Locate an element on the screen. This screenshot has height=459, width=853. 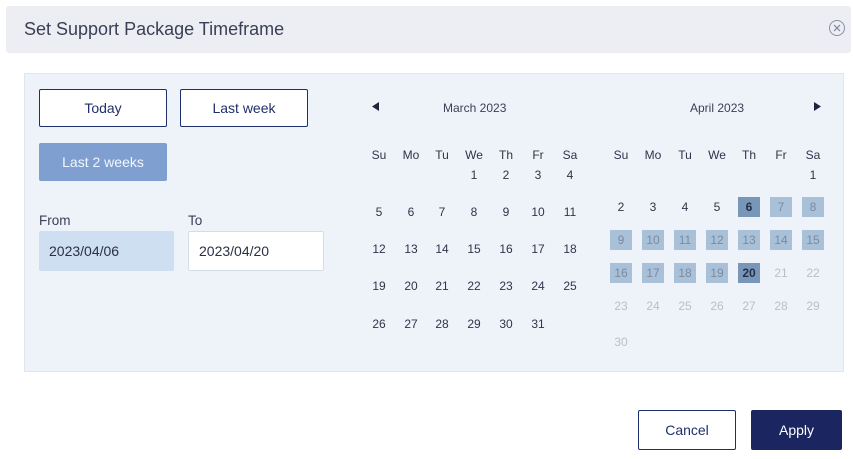
day-april-30: 30 is located at coordinates (621, 342).